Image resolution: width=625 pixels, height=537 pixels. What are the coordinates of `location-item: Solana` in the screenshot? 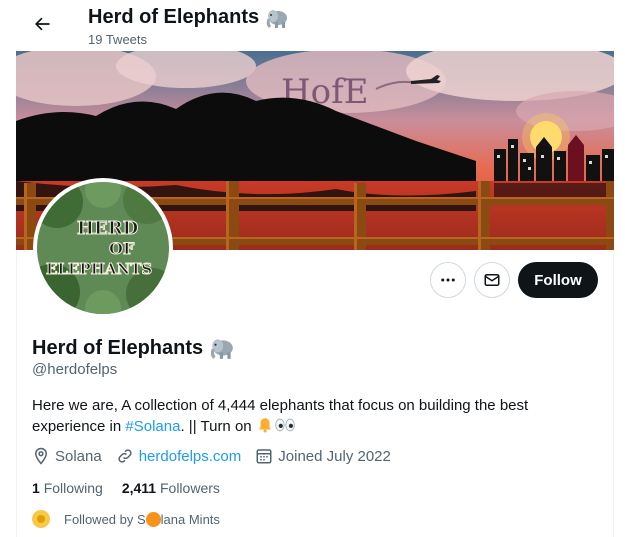 It's located at (67, 456).